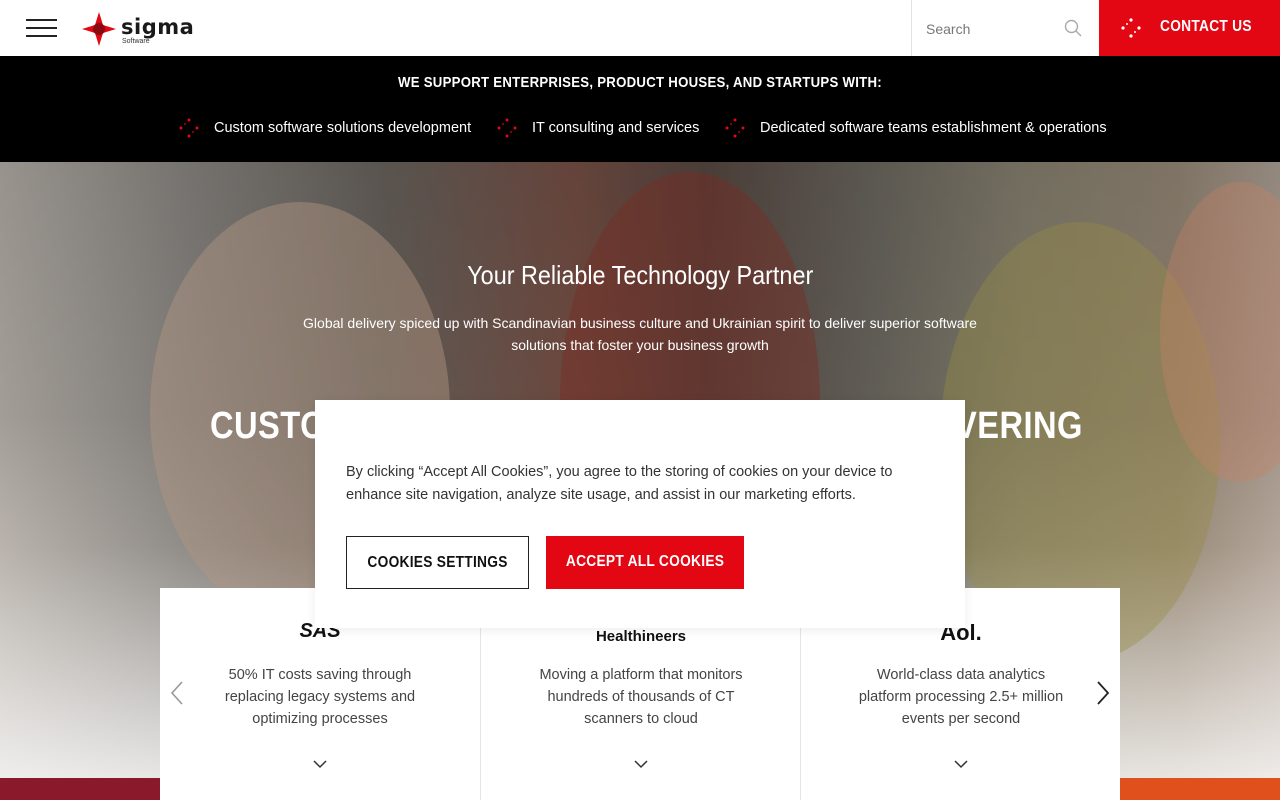 This screenshot has height=800, width=1280. Describe the element at coordinates (177, 693) in the screenshot. I see `chevron-left-icon` at that location.